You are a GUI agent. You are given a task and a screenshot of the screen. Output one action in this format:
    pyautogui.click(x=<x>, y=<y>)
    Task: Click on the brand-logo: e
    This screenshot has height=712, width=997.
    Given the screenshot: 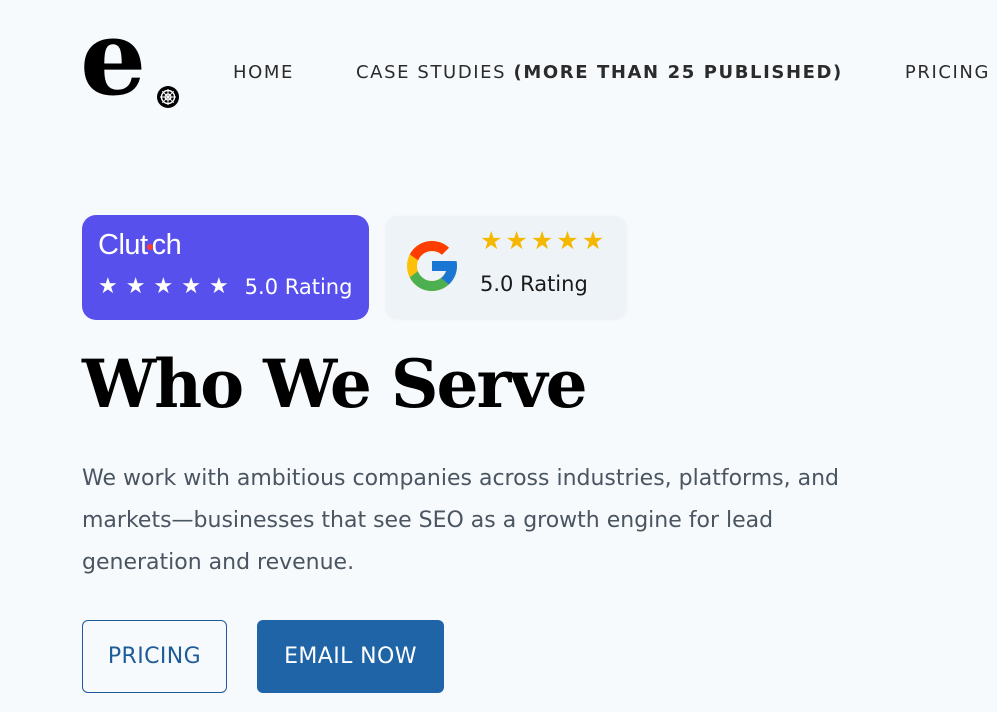 What is the action you would take?
    pyautogui.click(x=132, y=60)
    